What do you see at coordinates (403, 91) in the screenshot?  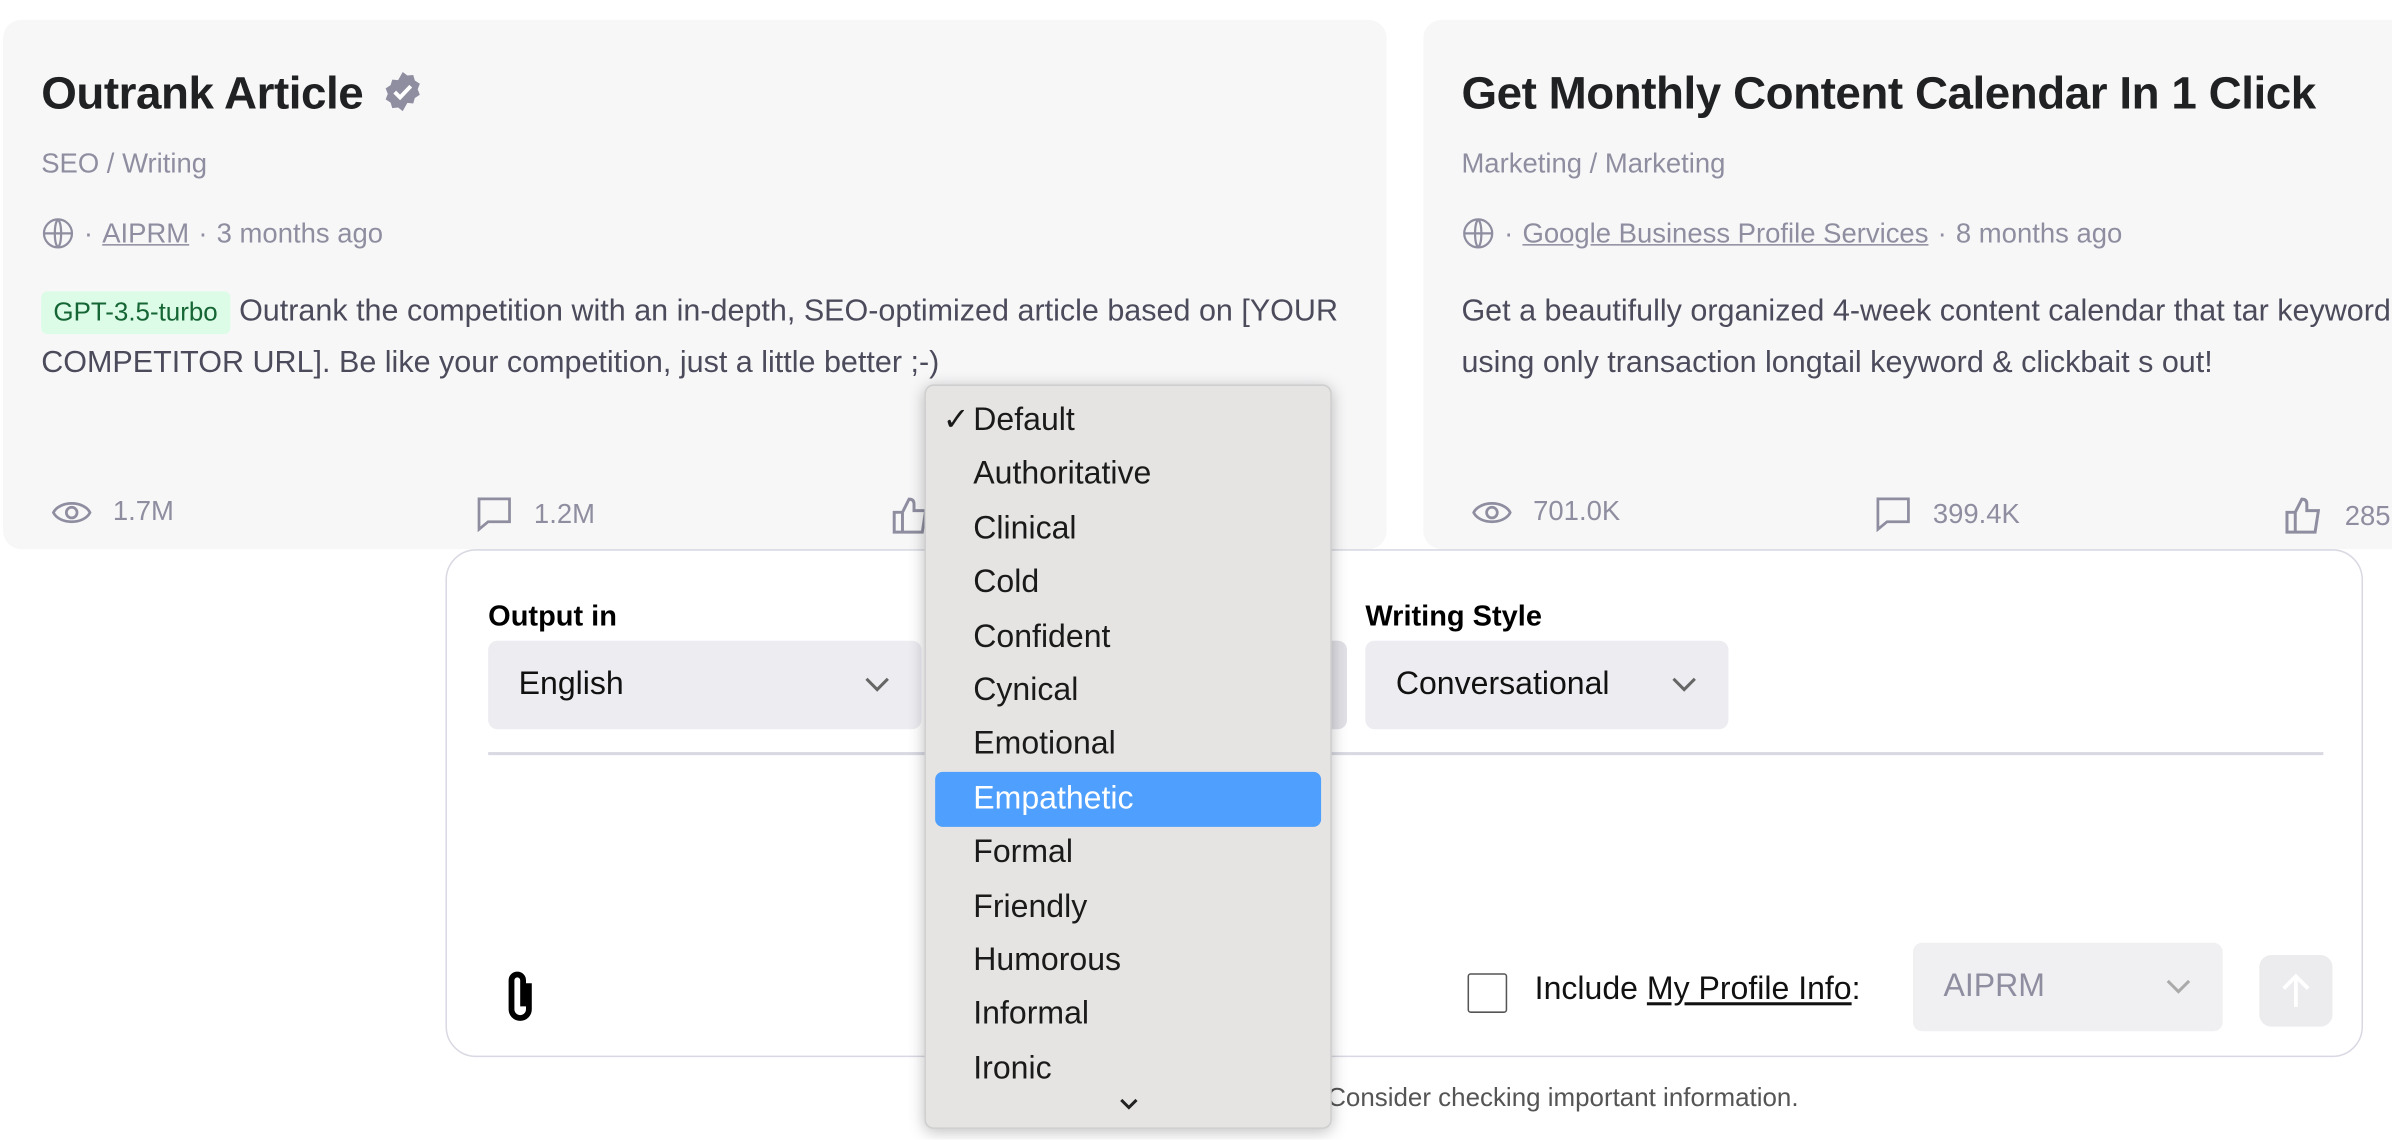 I see `verified-badge-icon` at bounding box center [403, 91].